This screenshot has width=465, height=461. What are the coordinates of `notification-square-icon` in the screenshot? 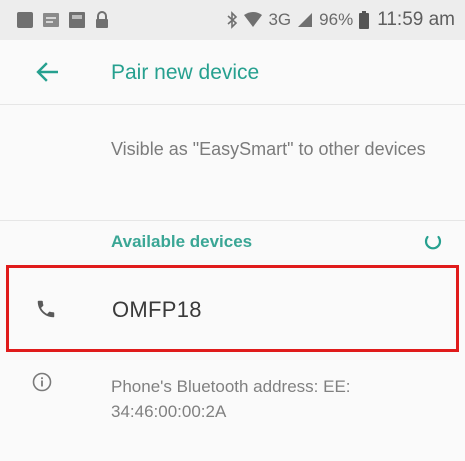 It's located at (25, 20).